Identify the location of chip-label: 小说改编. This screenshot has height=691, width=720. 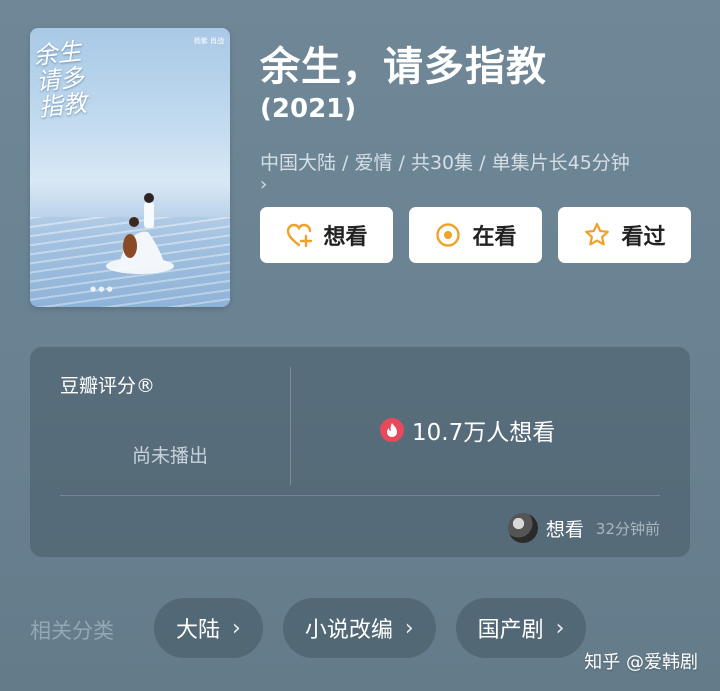
(348, 630).